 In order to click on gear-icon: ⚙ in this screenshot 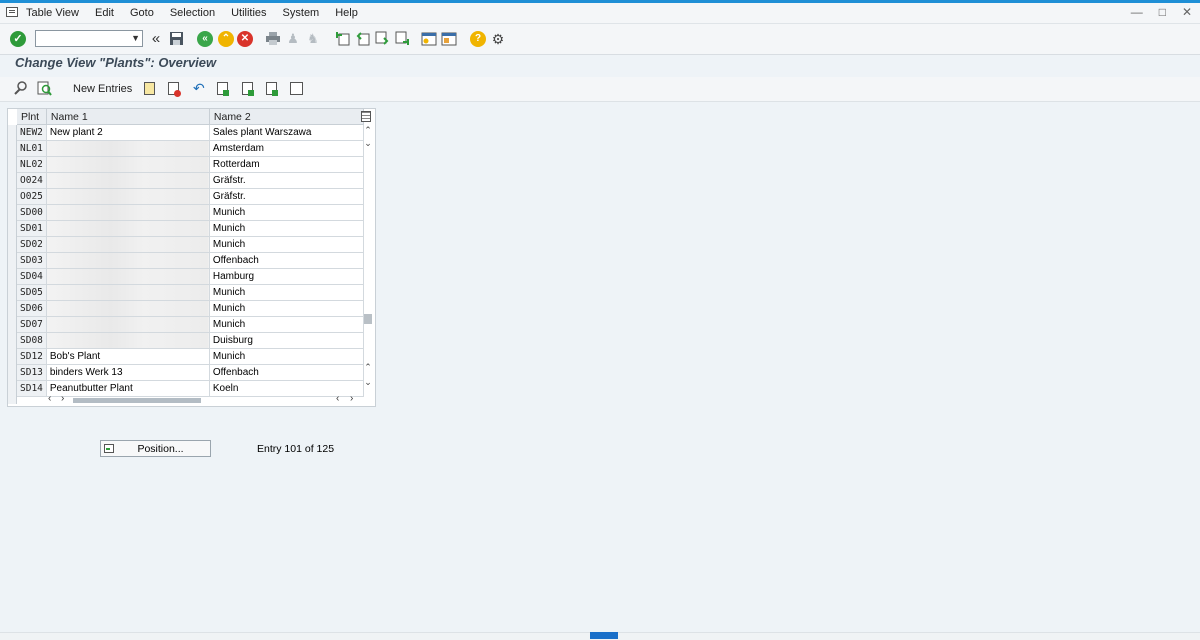, I will do `click(498, 39)`.